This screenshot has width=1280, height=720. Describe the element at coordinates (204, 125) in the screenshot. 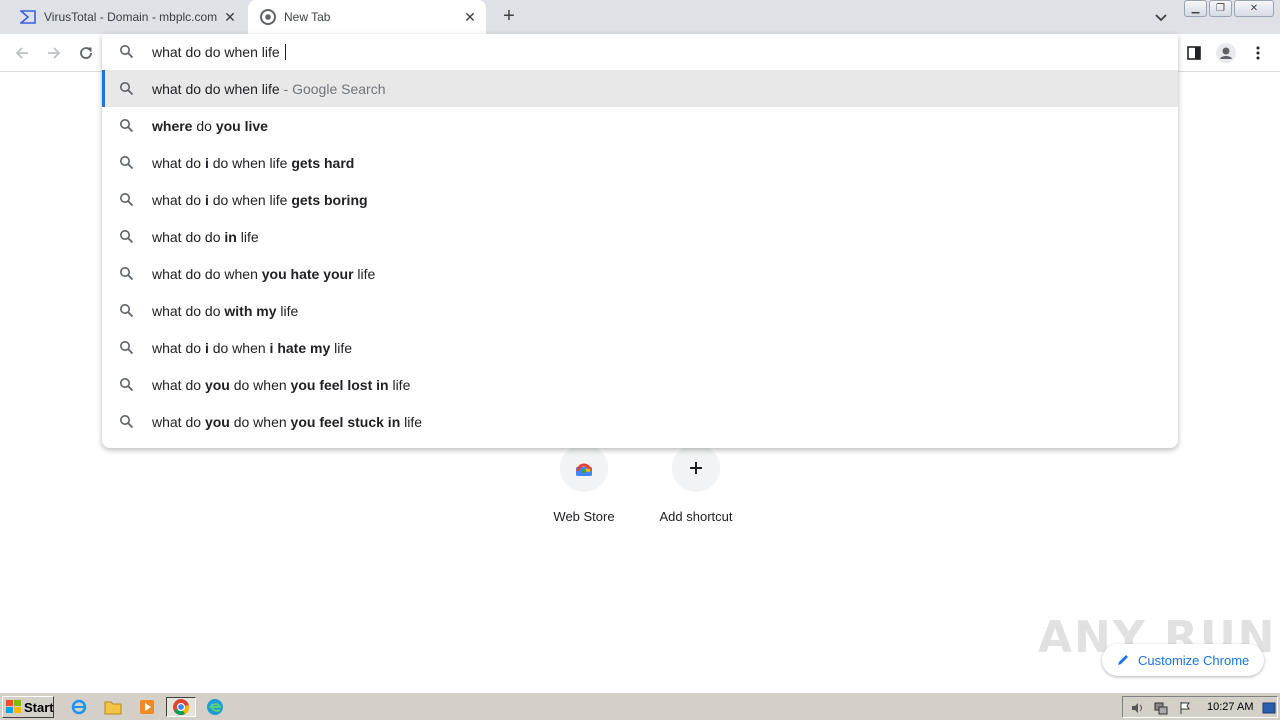

I see `suggestion-text-part: do` at that location.